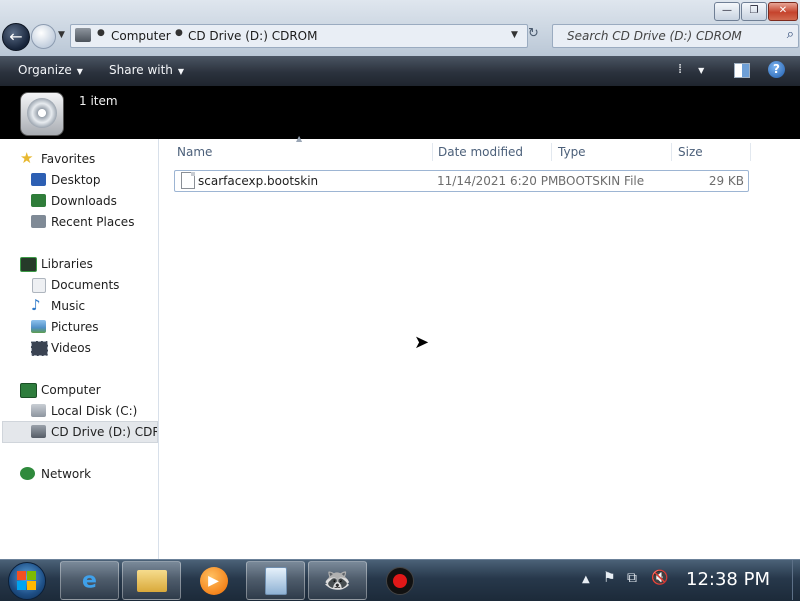 This screenshot has width=800, height=601. I want to click on share-with-menu: Share with ▼, so click(146, 70).